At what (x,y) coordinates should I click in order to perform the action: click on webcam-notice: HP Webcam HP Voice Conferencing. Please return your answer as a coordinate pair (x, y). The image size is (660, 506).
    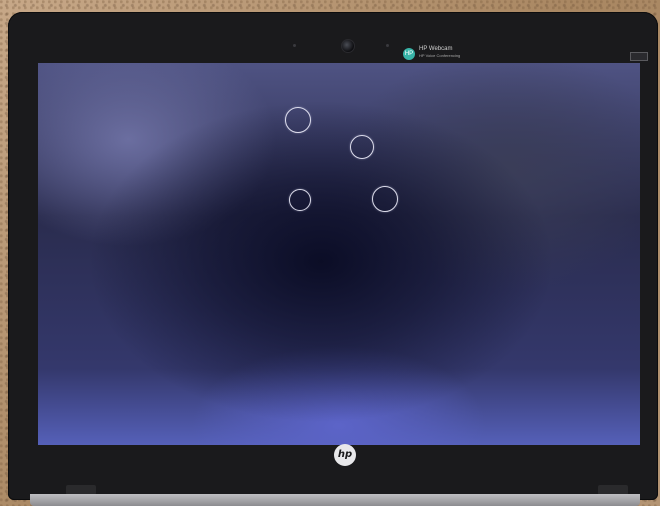
    Looking at the image, I should click on (439, 52).